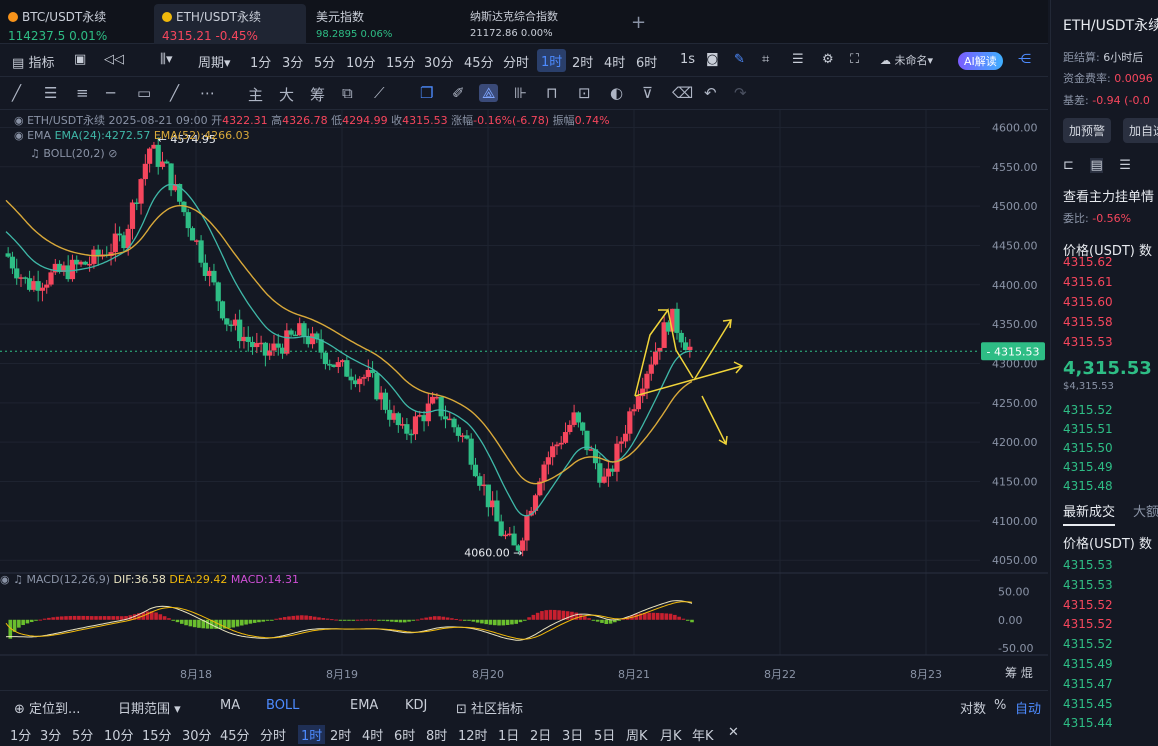  Describe the element at coordinates (214, 61) in the screenshot. I see `period-dropdown: 周期▾` at that location.